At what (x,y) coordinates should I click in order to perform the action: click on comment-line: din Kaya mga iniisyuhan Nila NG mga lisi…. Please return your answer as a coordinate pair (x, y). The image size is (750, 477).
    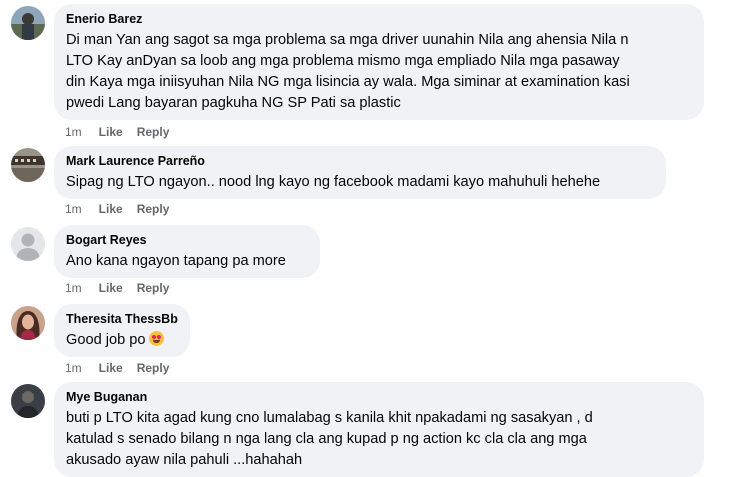
    Looking at the image, I should click on (348, 82).